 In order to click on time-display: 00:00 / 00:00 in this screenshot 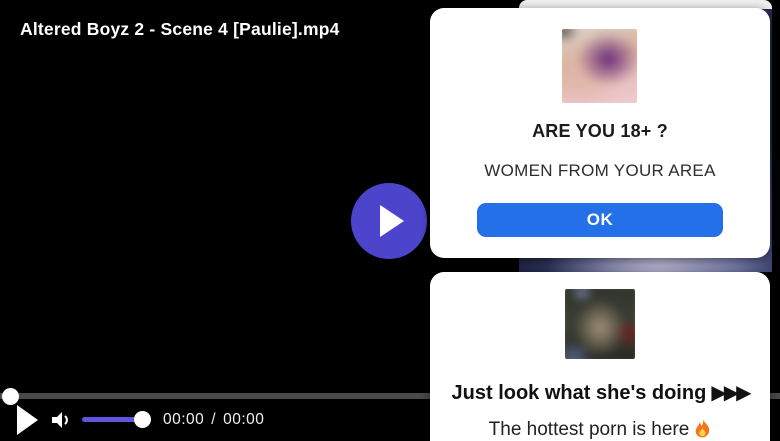, I will do `click(213, 420)`.